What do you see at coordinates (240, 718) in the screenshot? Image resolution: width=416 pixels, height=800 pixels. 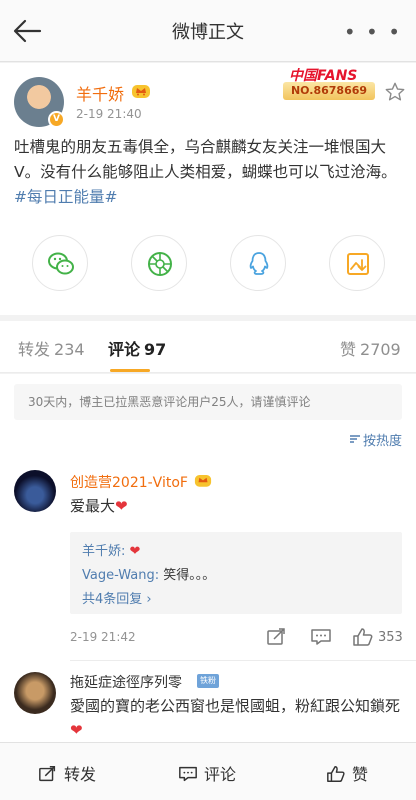 I see `comment-text: 愛國的寶的老公西窗也是恨國蛆，粉紅跟公知鎖死 ❤` at bounding box center [240, 718].